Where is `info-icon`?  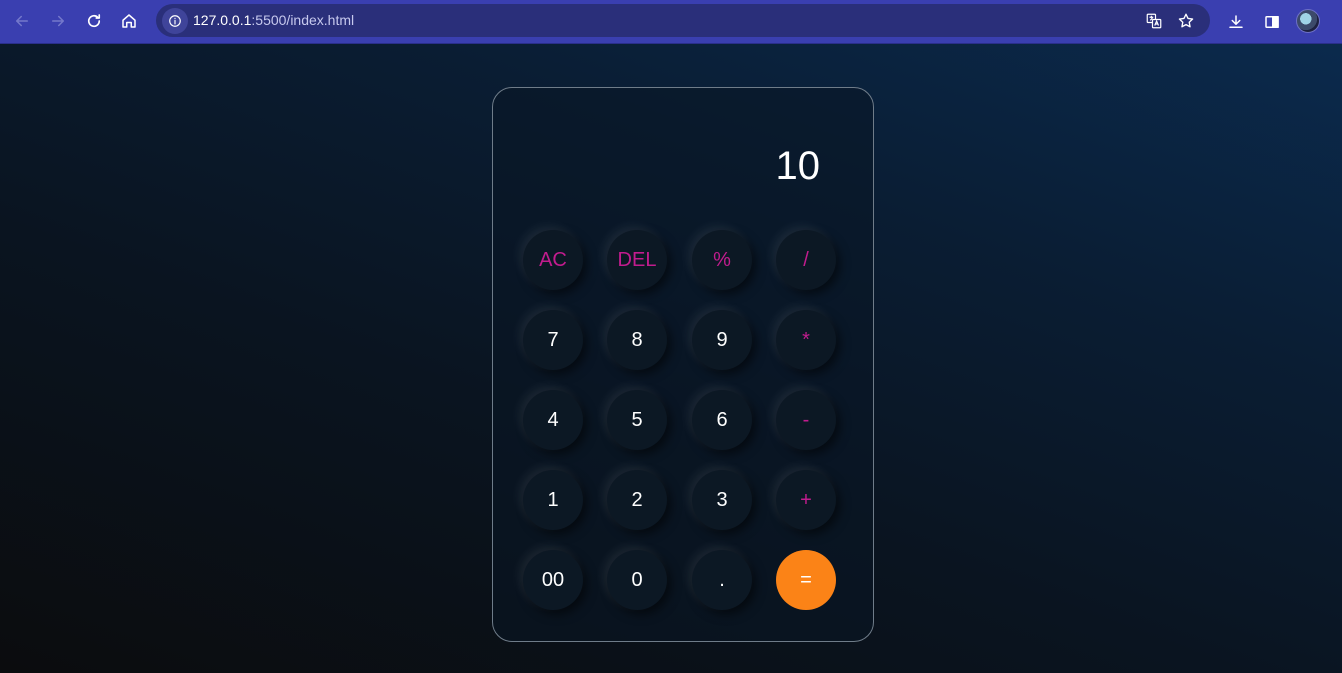
info-icon is located at coordinates (175, 21).